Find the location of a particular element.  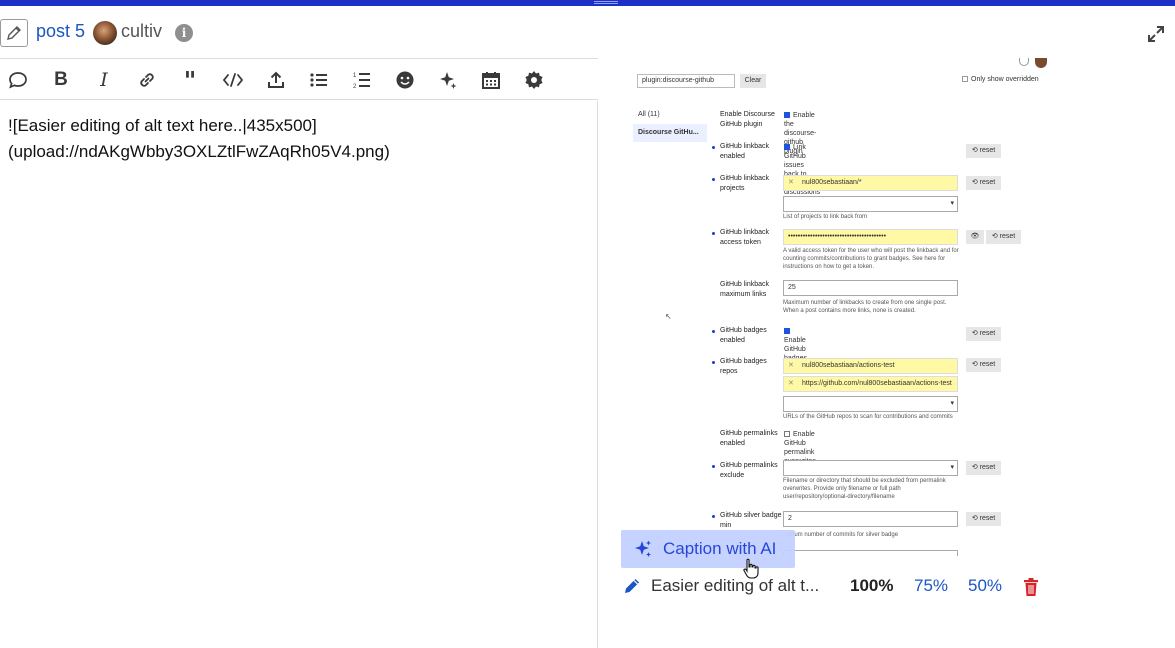

sidebar-item-all: All (11) is located at coordinates (649, 114).